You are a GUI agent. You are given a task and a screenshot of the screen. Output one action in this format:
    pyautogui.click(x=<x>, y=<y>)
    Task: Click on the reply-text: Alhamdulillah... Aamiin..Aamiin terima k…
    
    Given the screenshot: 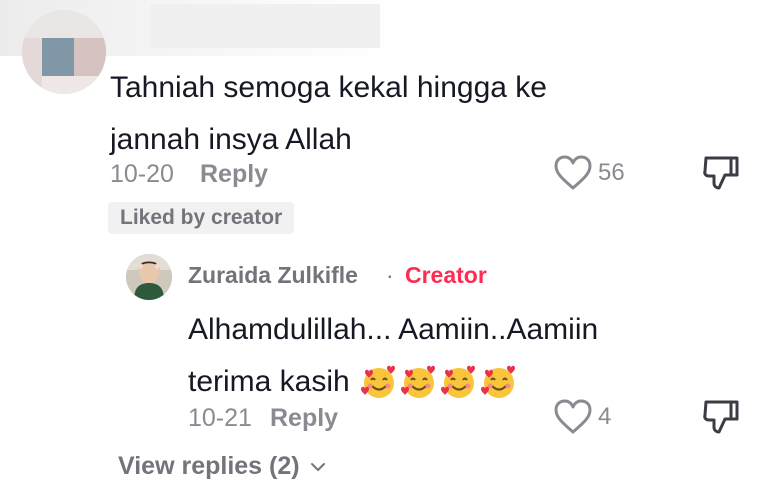 What is the action you would take?
    pyautogui.click(x=408, y=356)
    